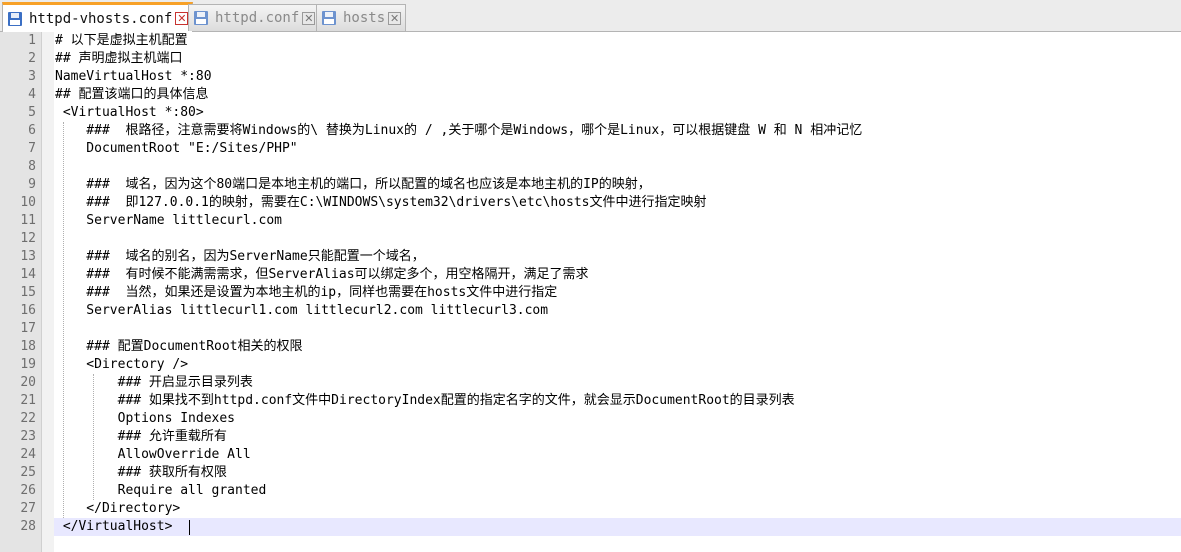 This screenshot has height=552, width=1181. Describe the element at coordinates (590, 167) in the screenshot. I see `code-line: 8` at that location.